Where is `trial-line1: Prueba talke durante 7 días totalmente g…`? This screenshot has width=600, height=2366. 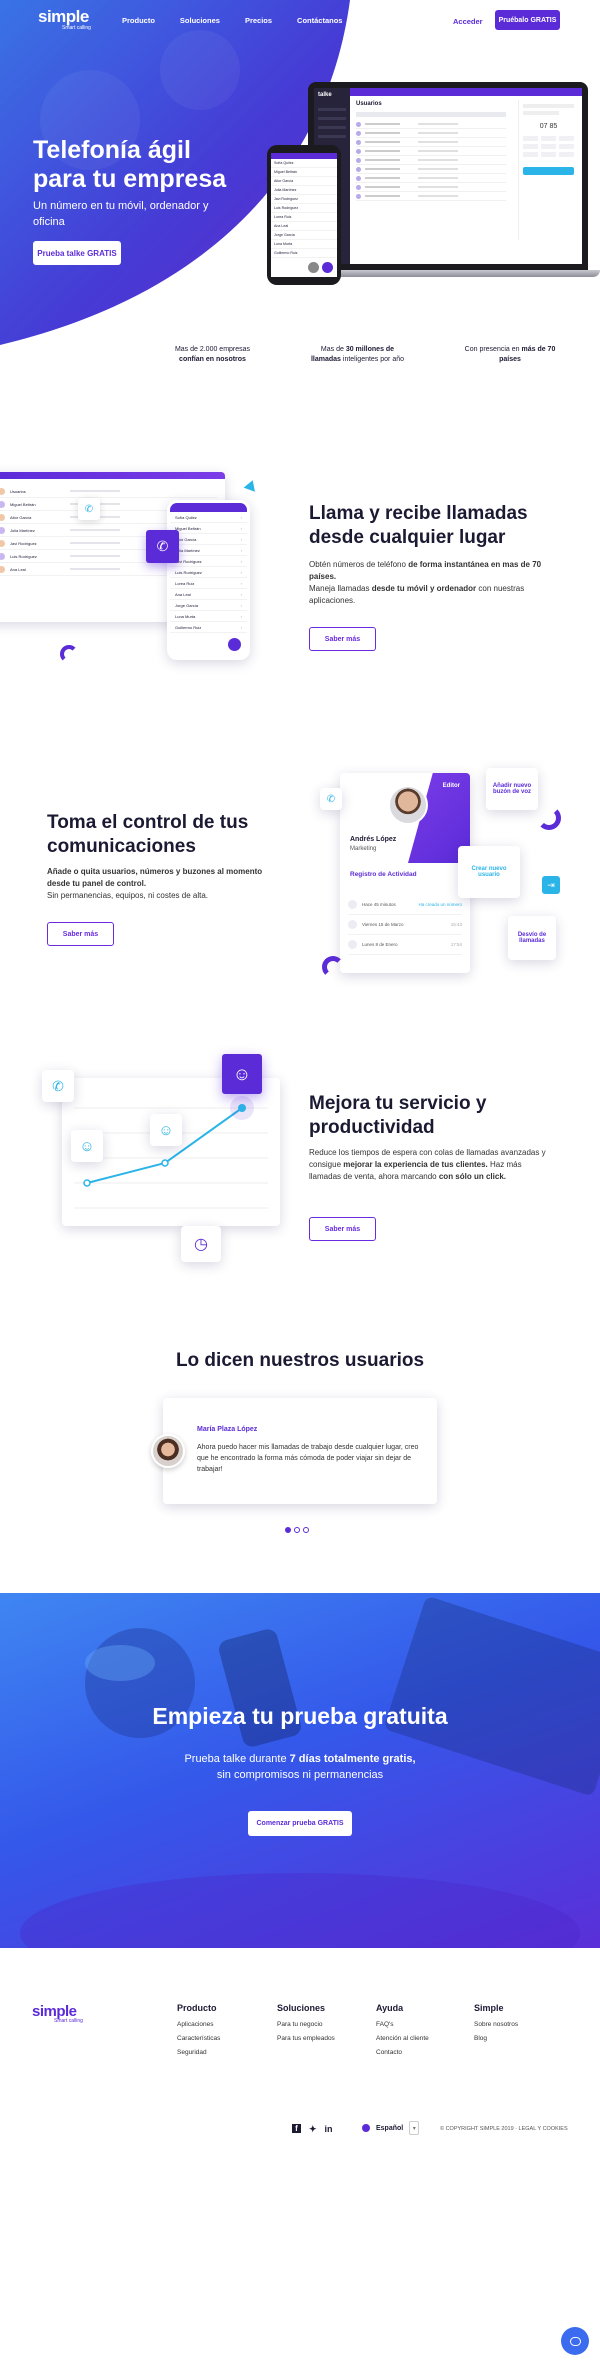
trial-line1: Prueba talke durante 7 días totalmente g… is located at coordinates (300, 1759).